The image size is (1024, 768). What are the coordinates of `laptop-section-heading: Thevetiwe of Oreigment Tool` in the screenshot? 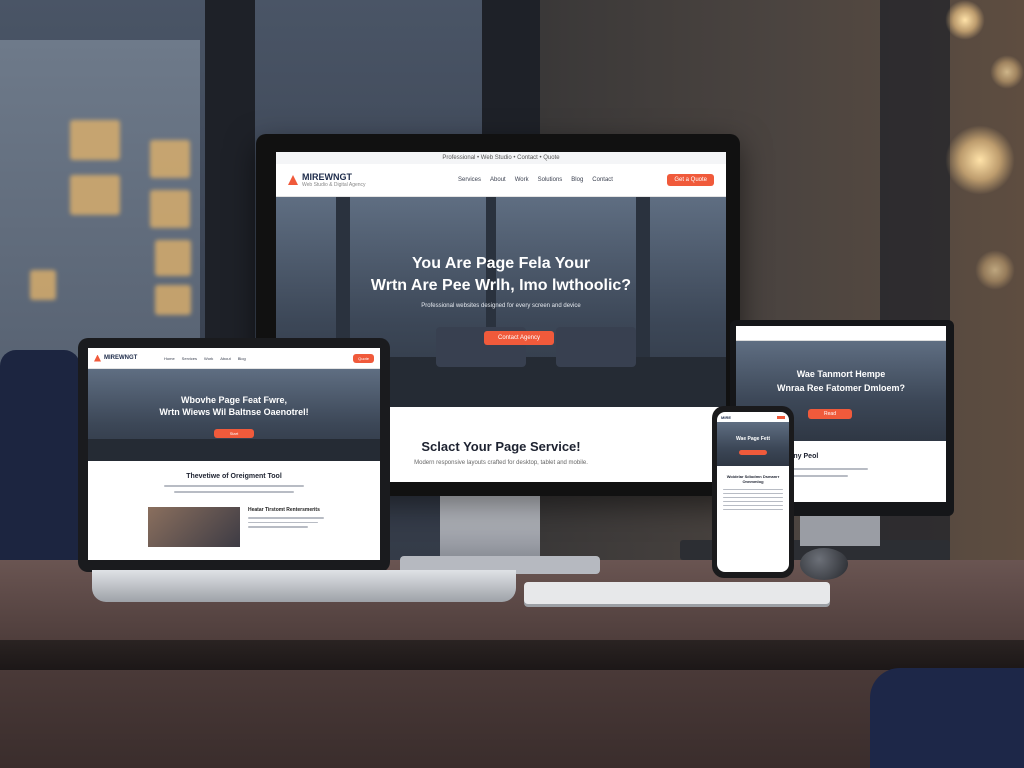 It's located at (234, 476).